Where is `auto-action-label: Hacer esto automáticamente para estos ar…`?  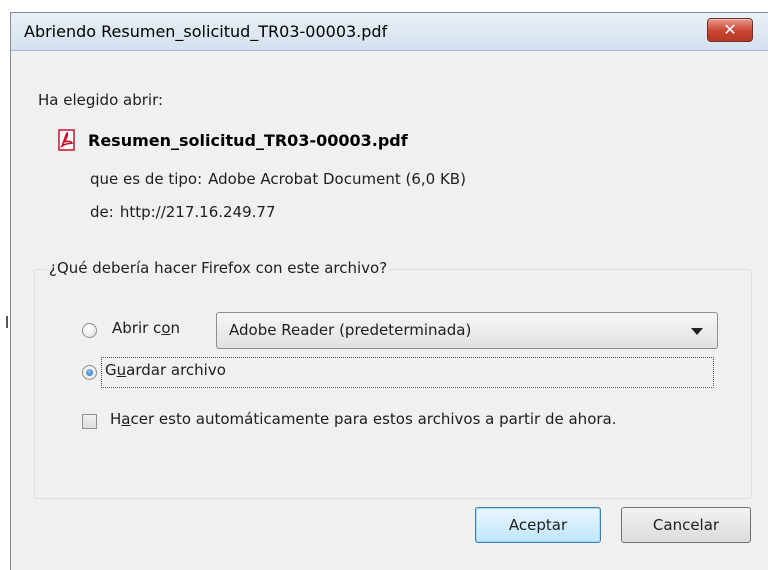
auto-action-label: Hacer esto automáticamente para estos ar… is located at coordinates (363, 419).